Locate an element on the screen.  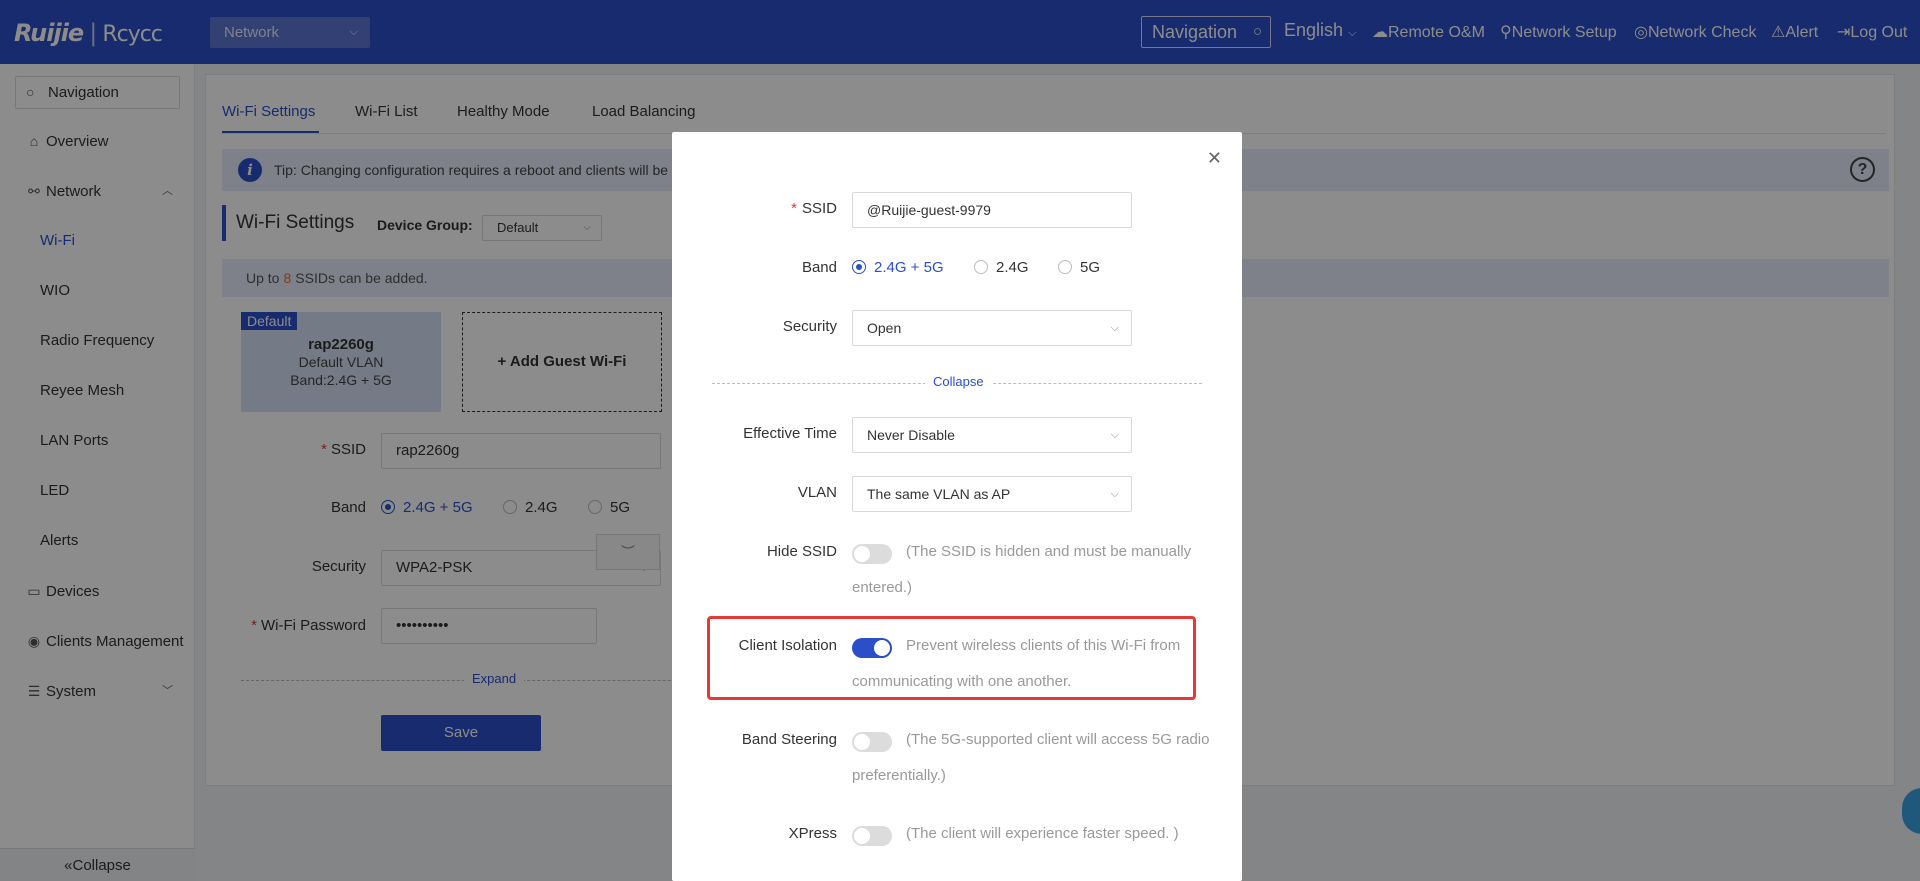
effective-time-label: Effective Time is located at coordinates (790, 433).